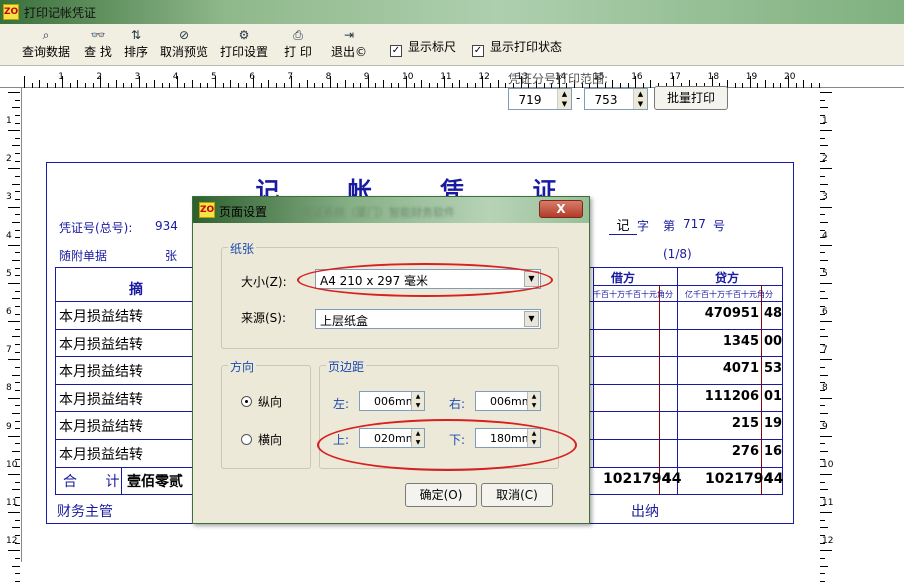 The height and width of the screenshot is (582, 904). What do you see at coordinates (11, 335) in the screenshot?
I see `vertical-ruler: 1 2 3 4 5 6 7 8 9 10 11 12` at bounding box center [11, 335].